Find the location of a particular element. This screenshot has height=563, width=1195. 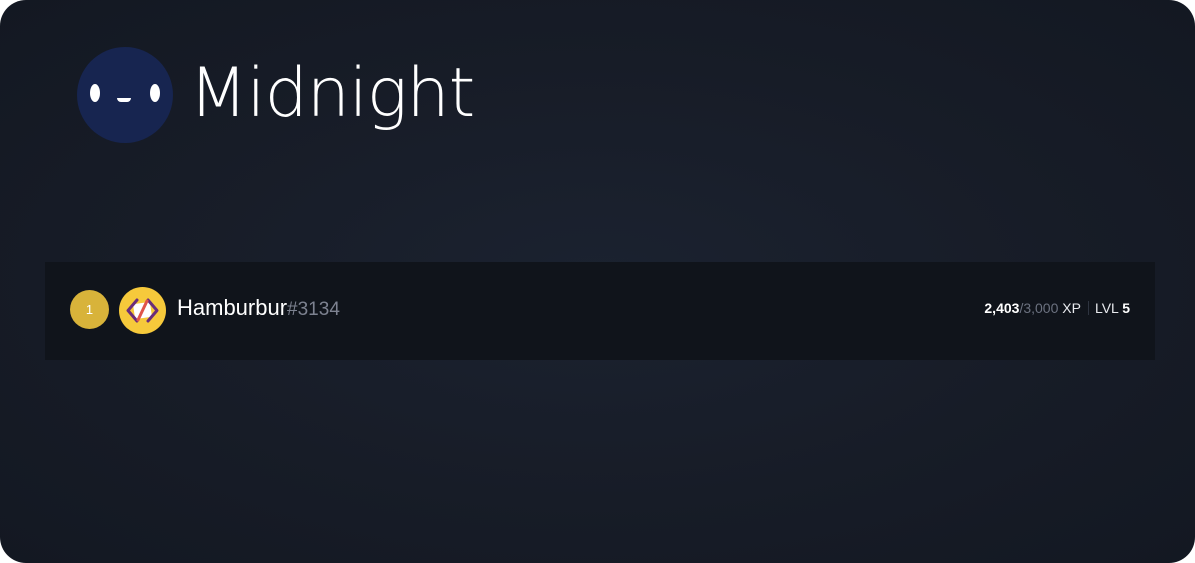

face-mouth is located at coordinates (124, 100).